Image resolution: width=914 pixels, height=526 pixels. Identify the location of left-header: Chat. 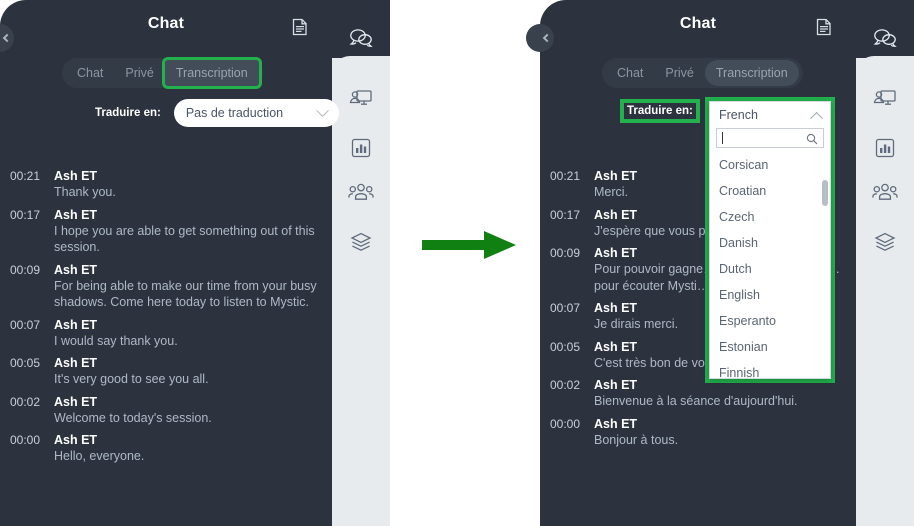
(166, 24).